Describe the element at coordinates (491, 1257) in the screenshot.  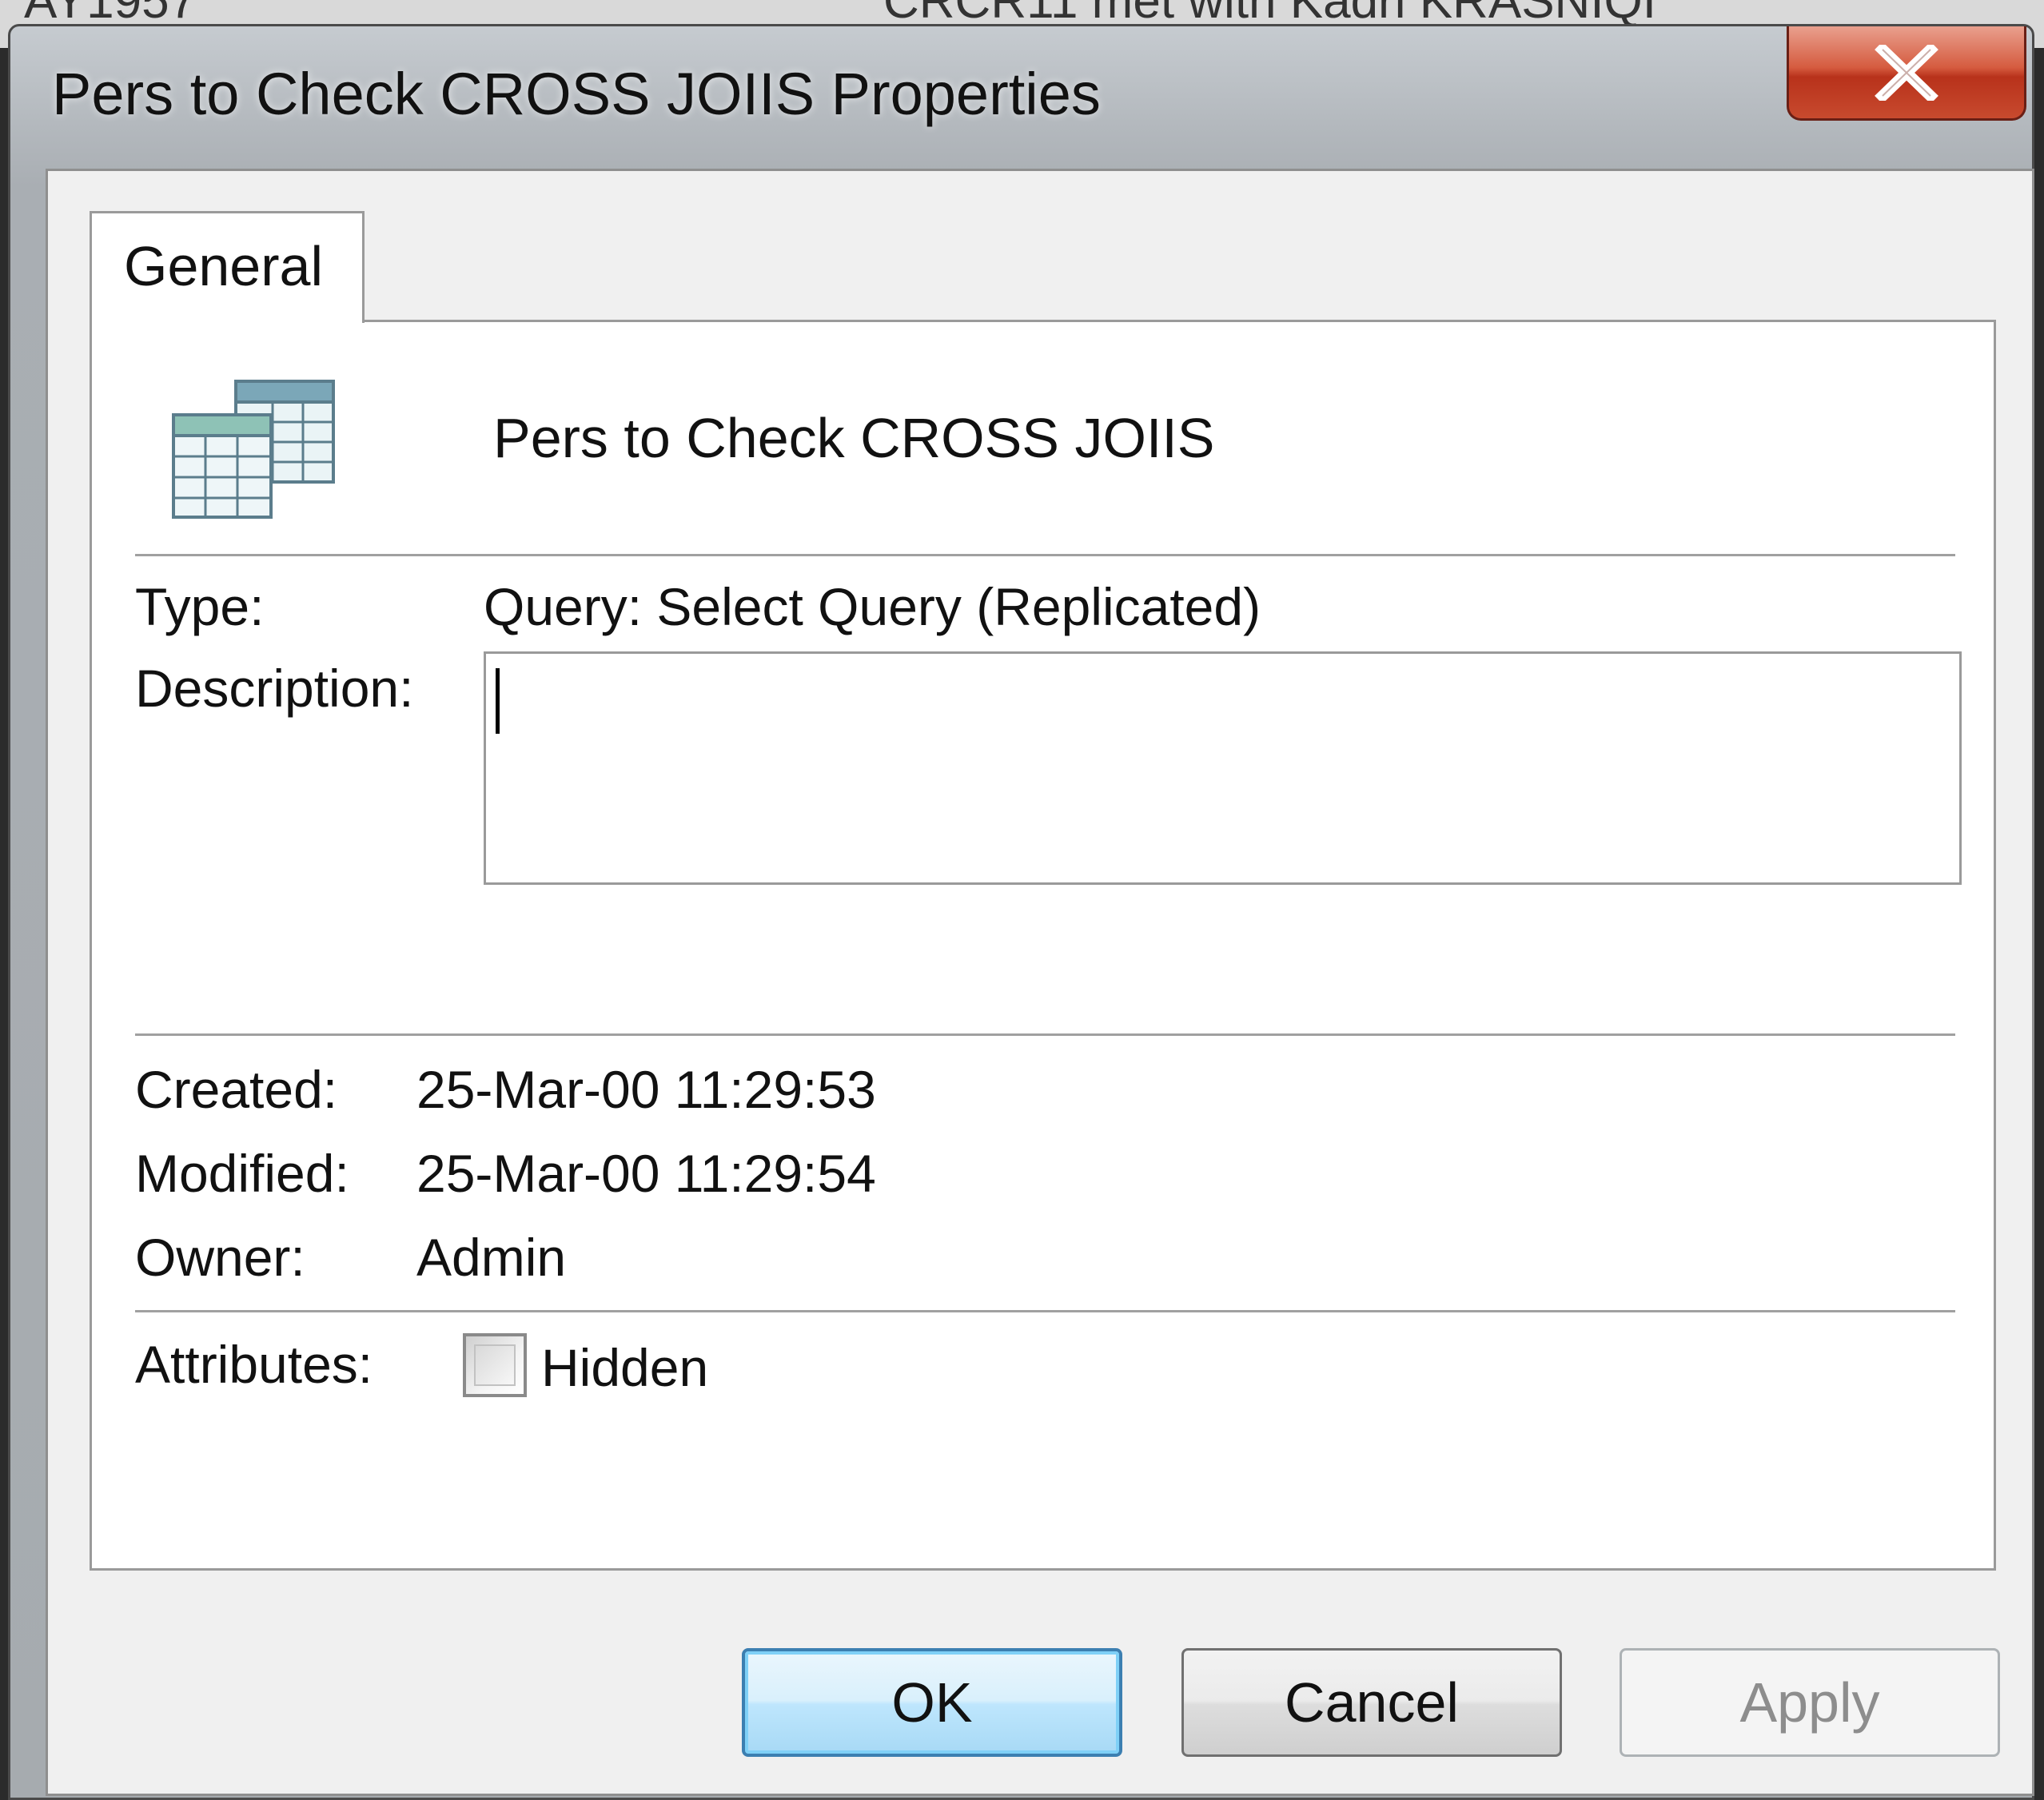
I see `owner-value: Admin` at that location.